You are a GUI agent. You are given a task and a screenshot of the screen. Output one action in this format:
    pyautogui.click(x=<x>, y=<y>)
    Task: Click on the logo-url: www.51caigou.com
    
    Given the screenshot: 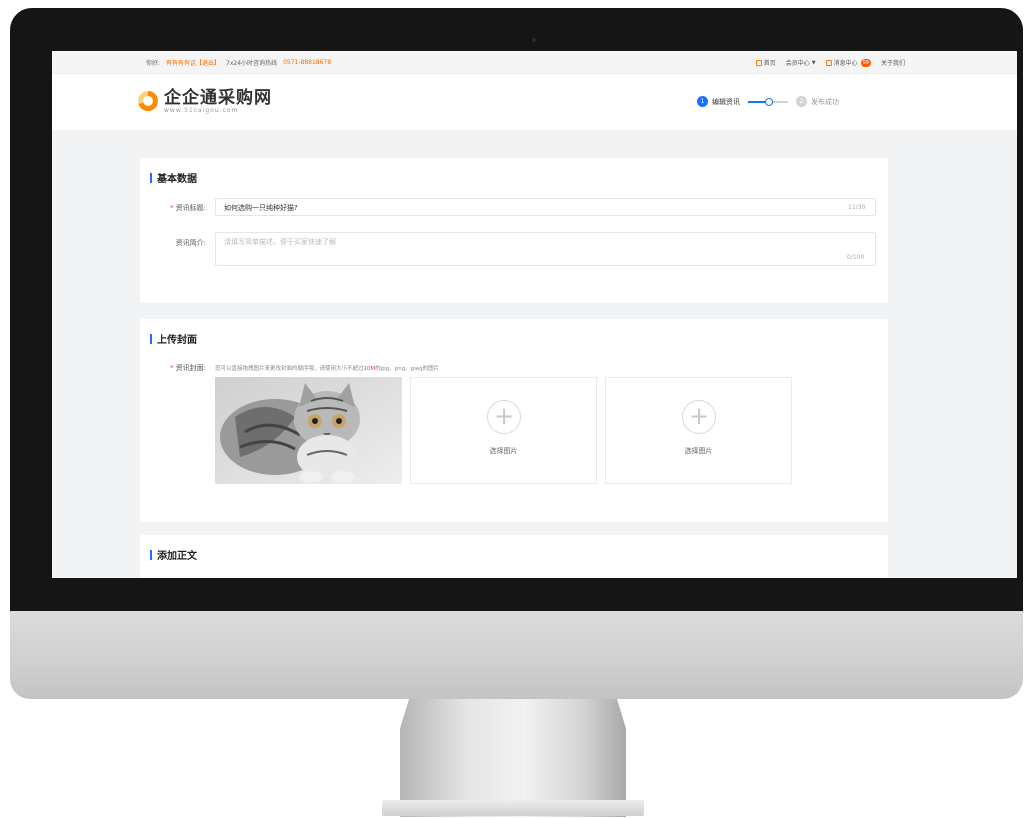 What is the action you would take?
    pyautogui.click(x=201, y=110)
    